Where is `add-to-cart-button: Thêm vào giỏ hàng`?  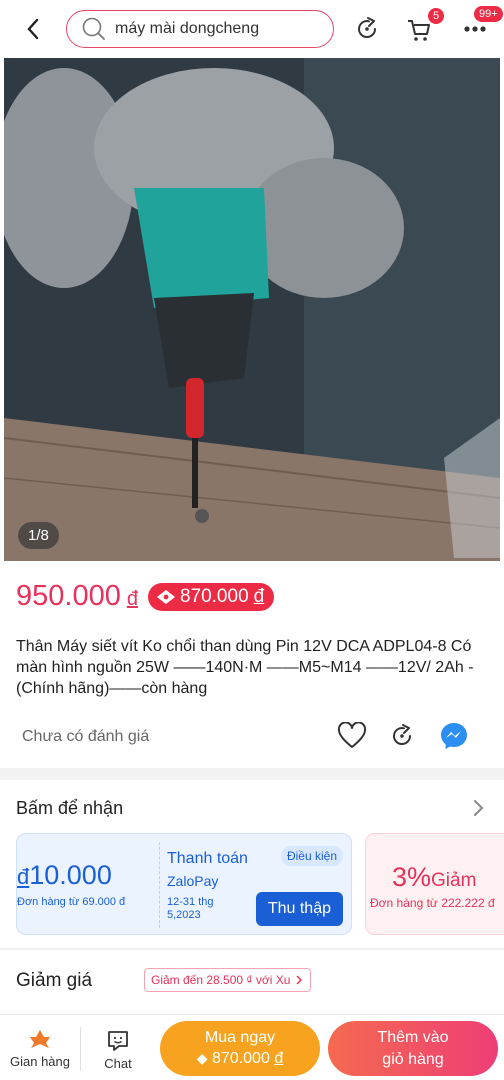
add-to-cart-button: Thêm vào giỏ hàng is located at coordinates (413, 1048).